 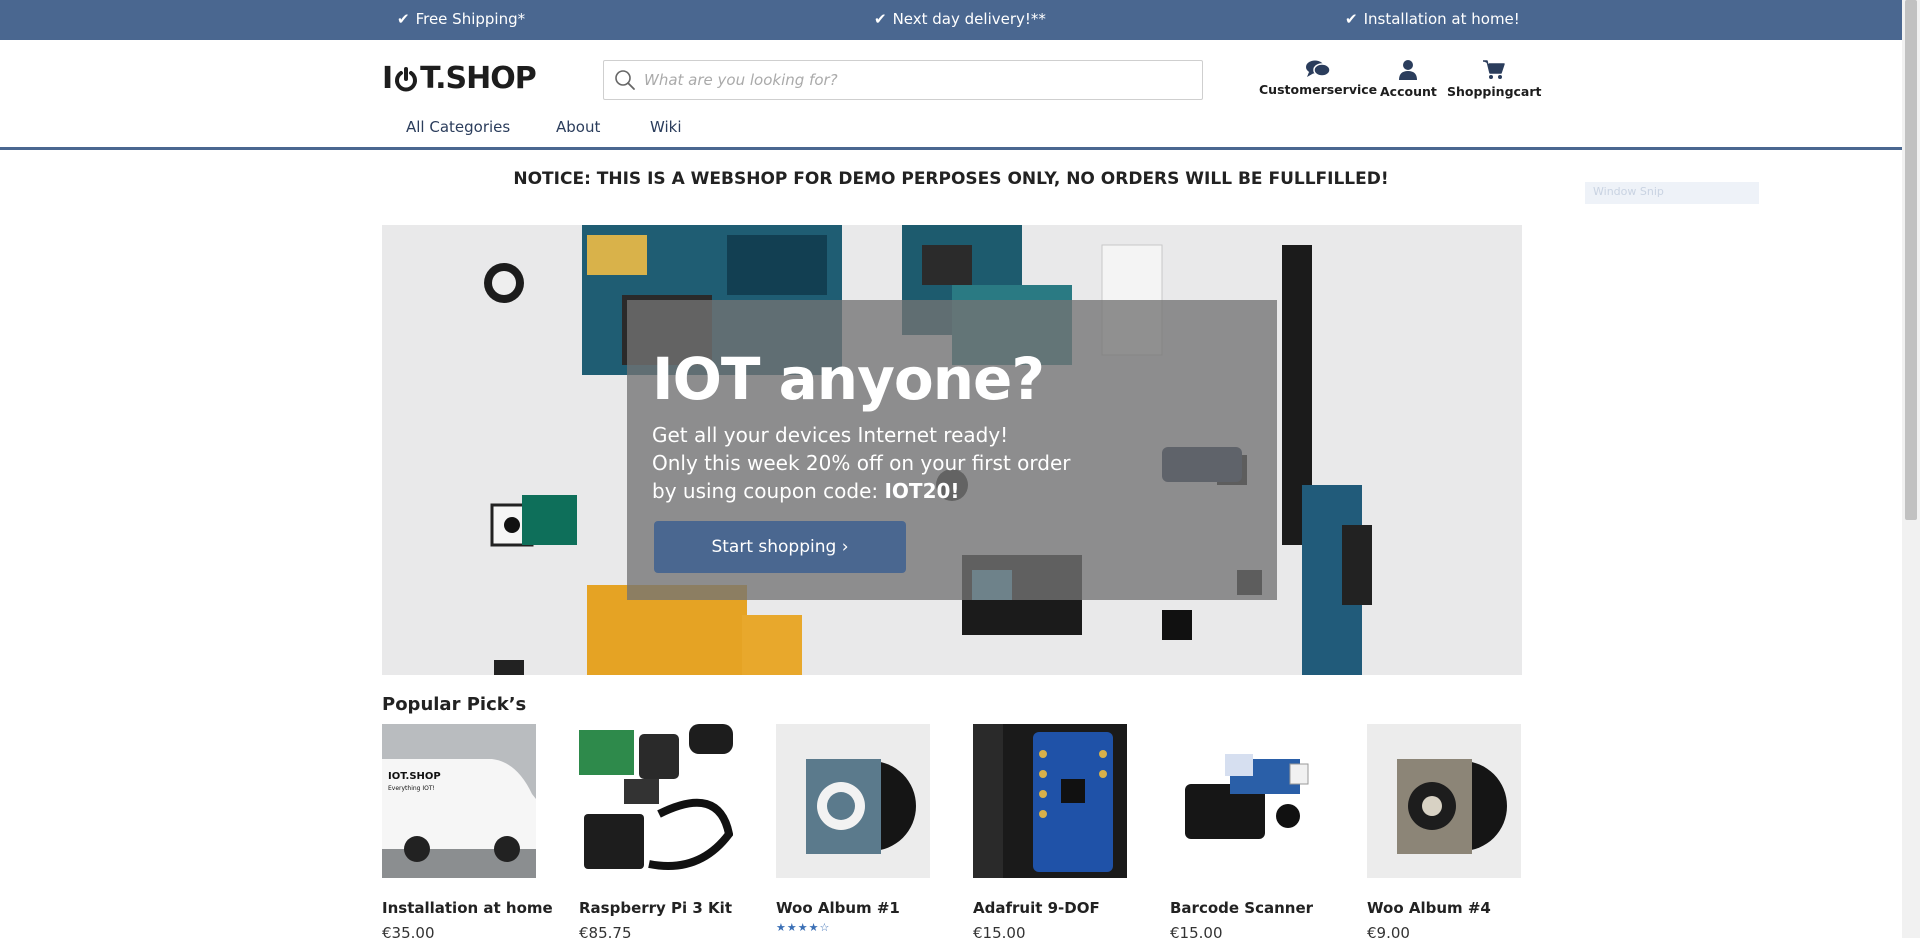 I want to click on hero-line-3: by using coupon code: IOT20!, so click(x=806, y=491).